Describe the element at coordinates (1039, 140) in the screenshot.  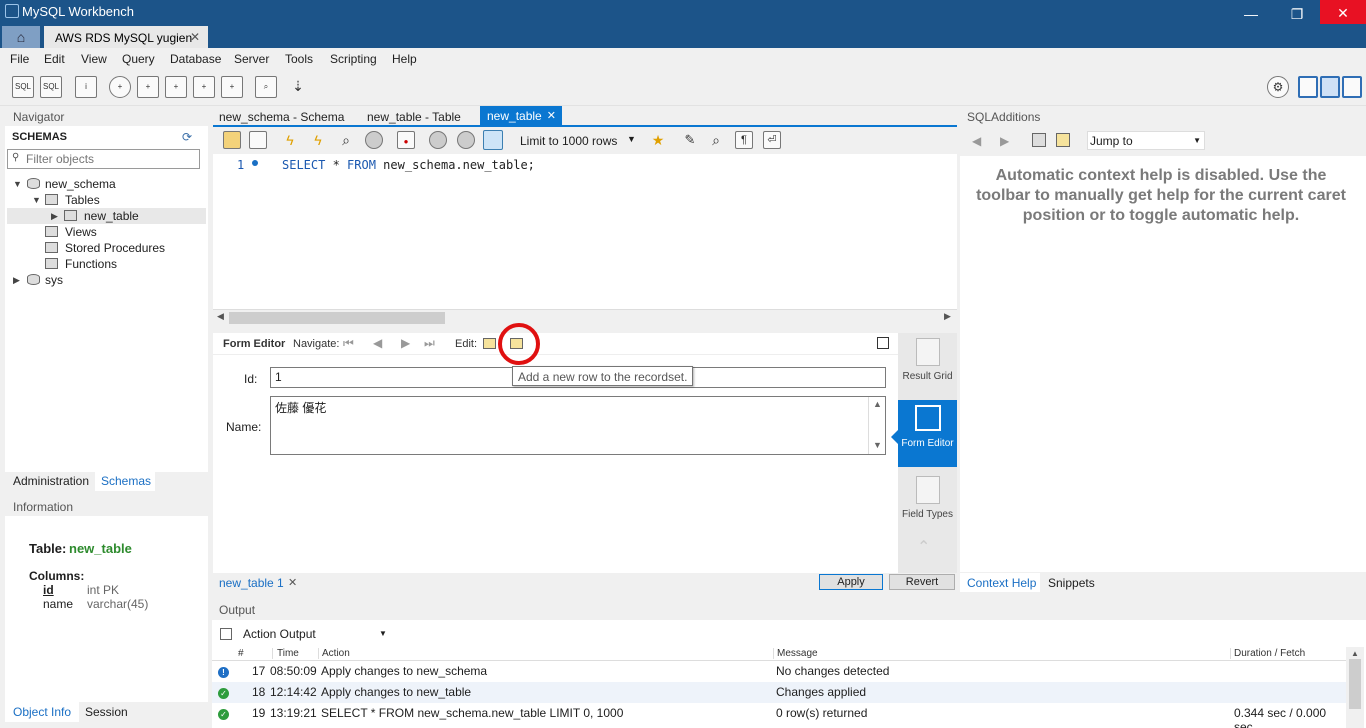
I see `manual-help-icon` at that location.